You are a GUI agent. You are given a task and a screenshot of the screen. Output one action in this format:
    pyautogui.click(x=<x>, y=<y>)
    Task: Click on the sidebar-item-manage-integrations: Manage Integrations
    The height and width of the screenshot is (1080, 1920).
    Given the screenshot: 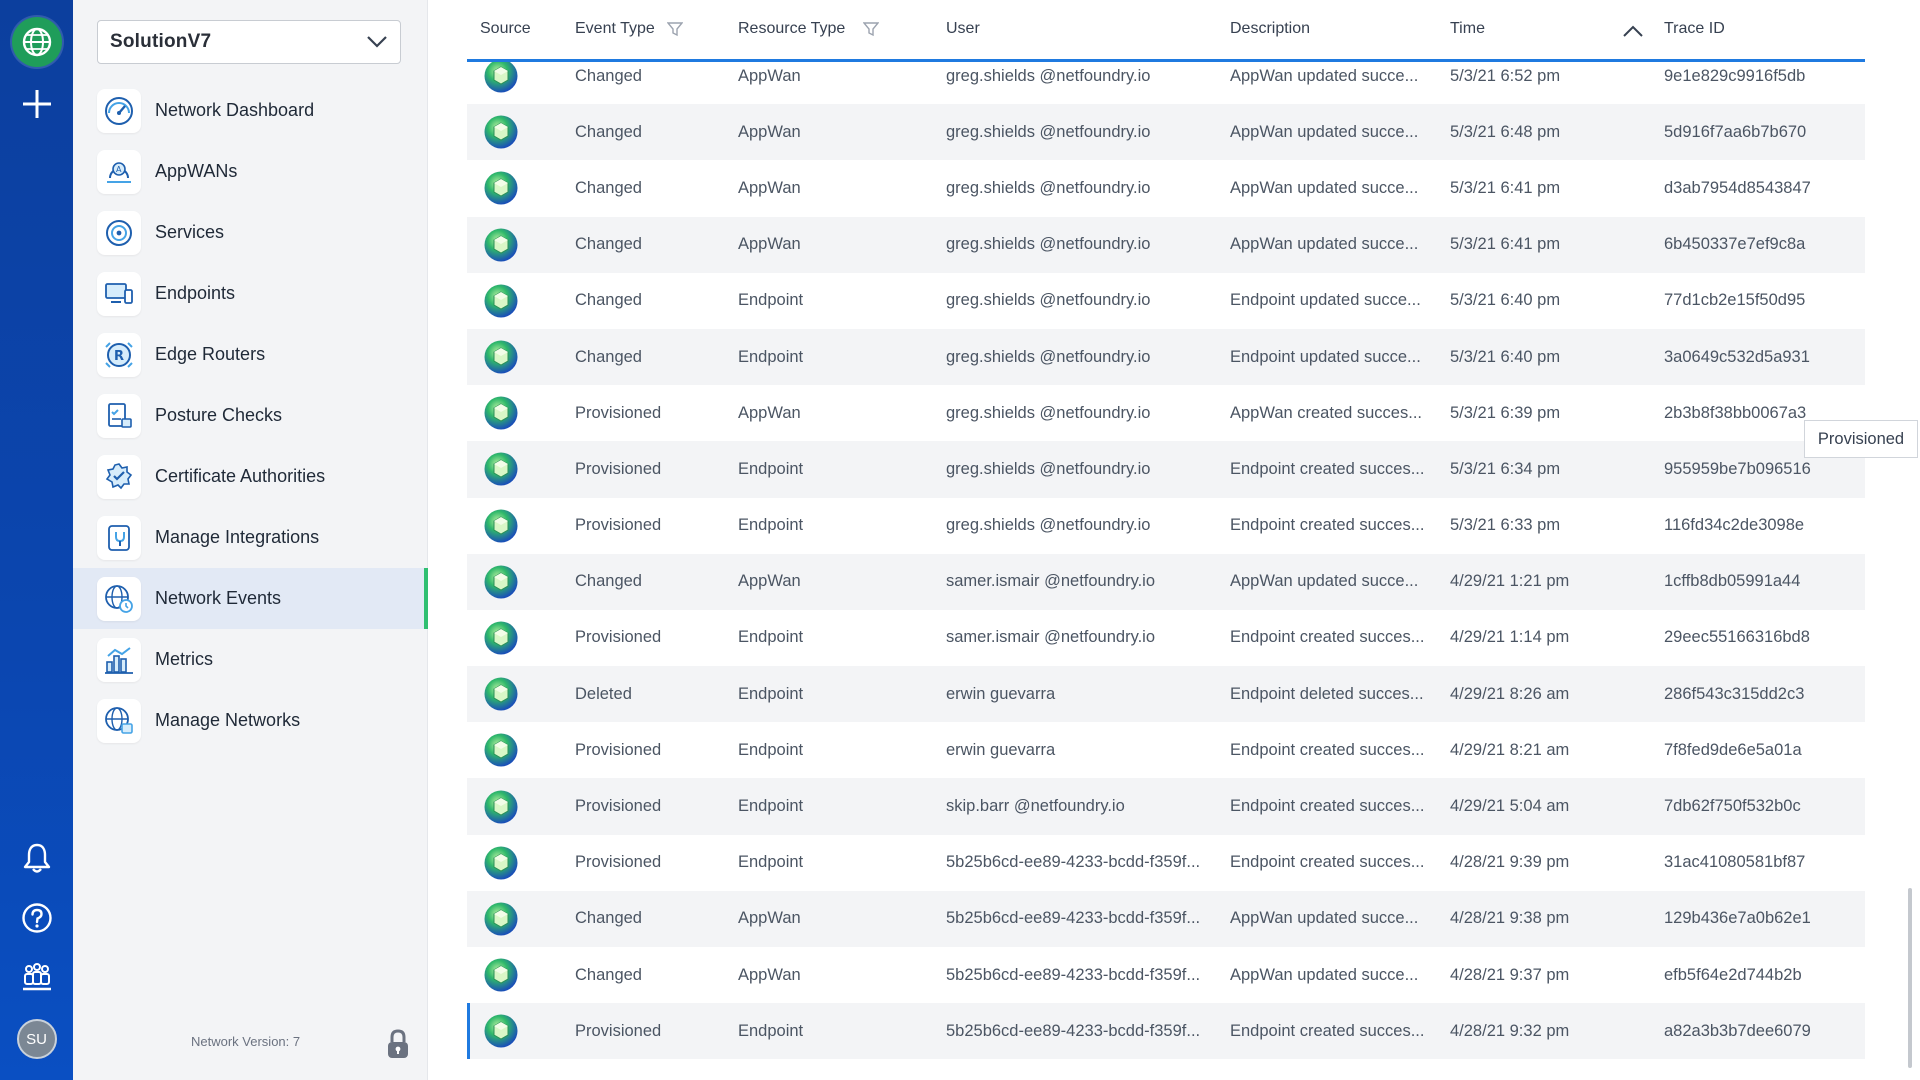 What is the action you would take?
    pyautogui.click(x=250, y=537)
    